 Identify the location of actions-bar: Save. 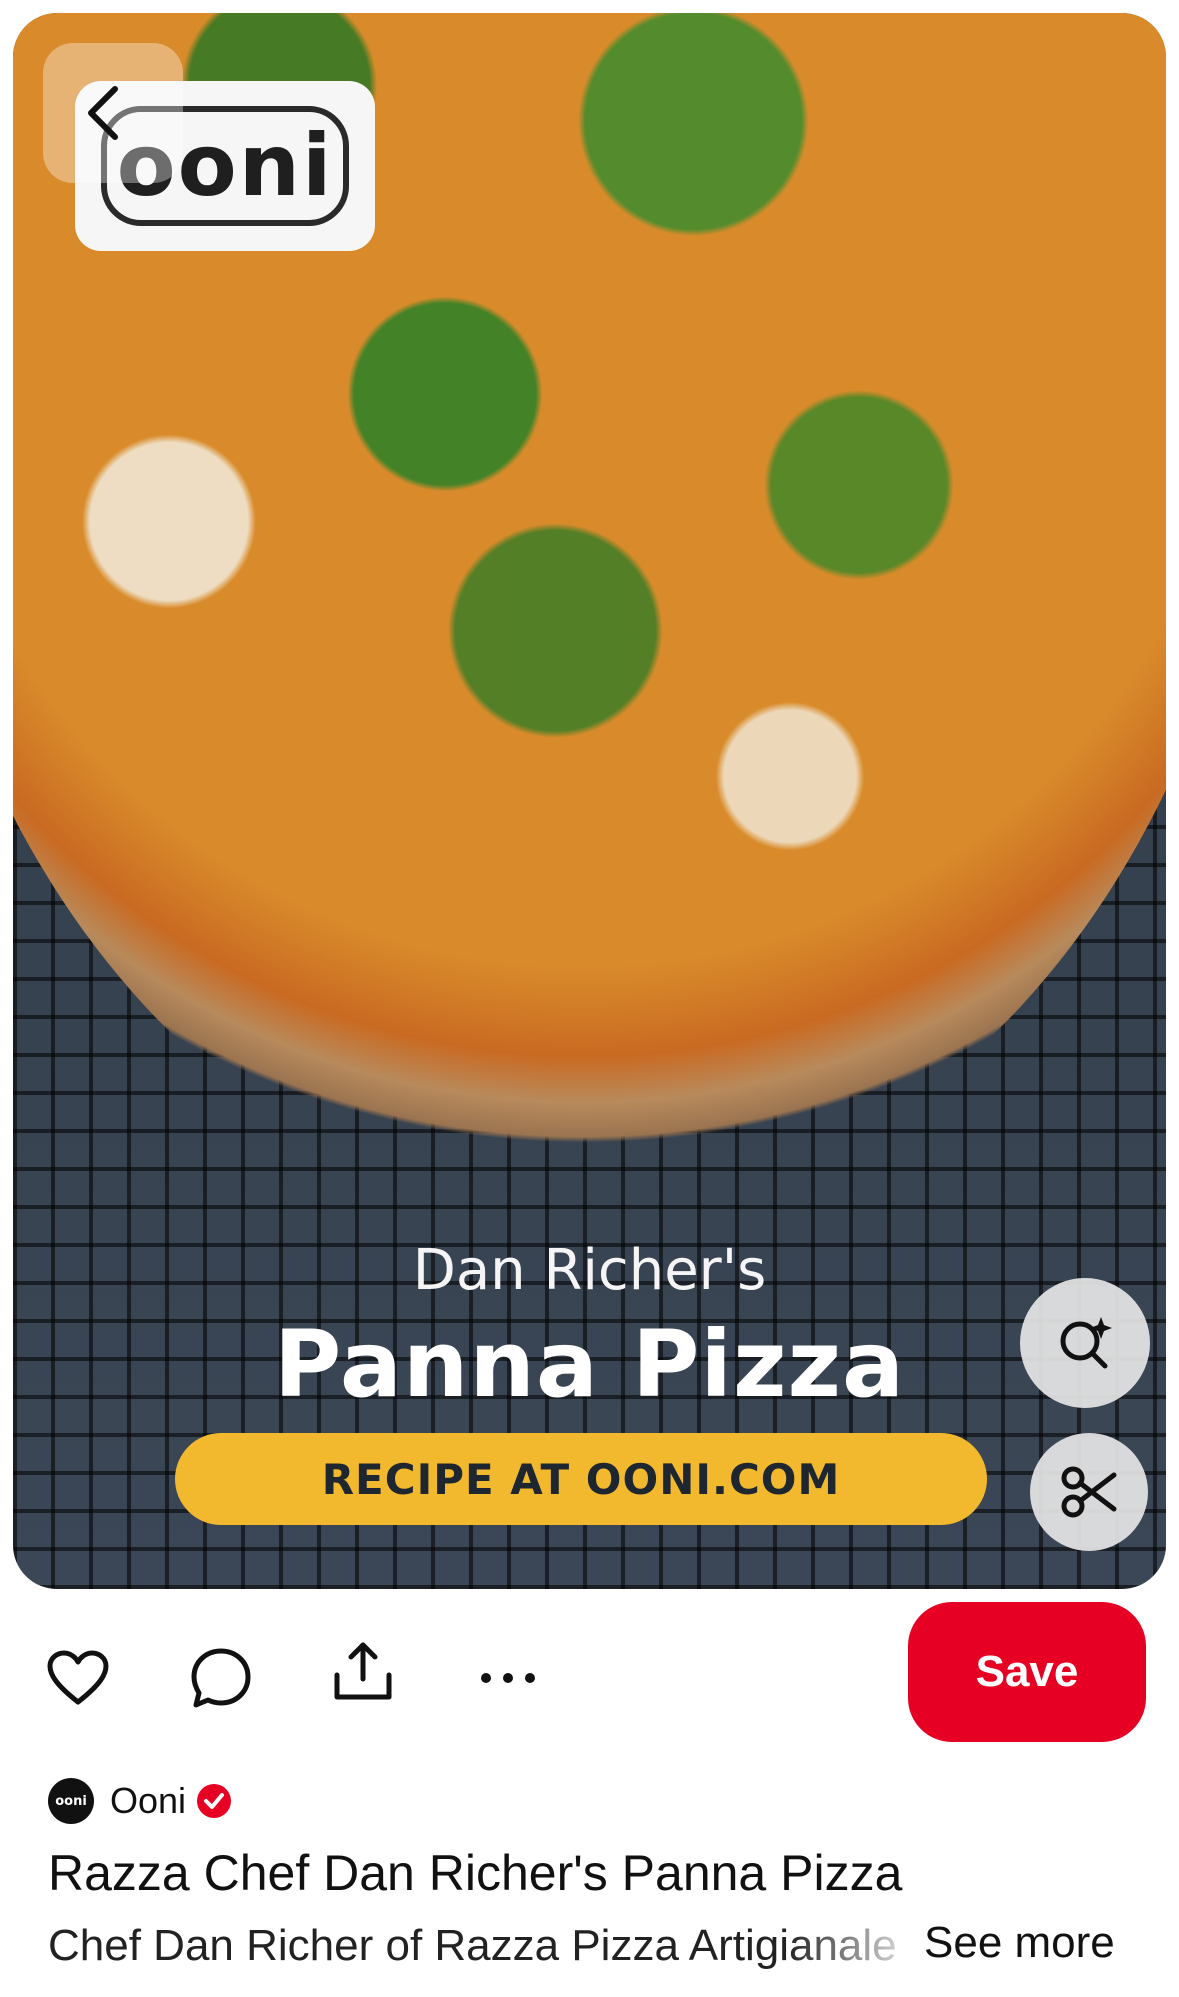
(589, 1675).